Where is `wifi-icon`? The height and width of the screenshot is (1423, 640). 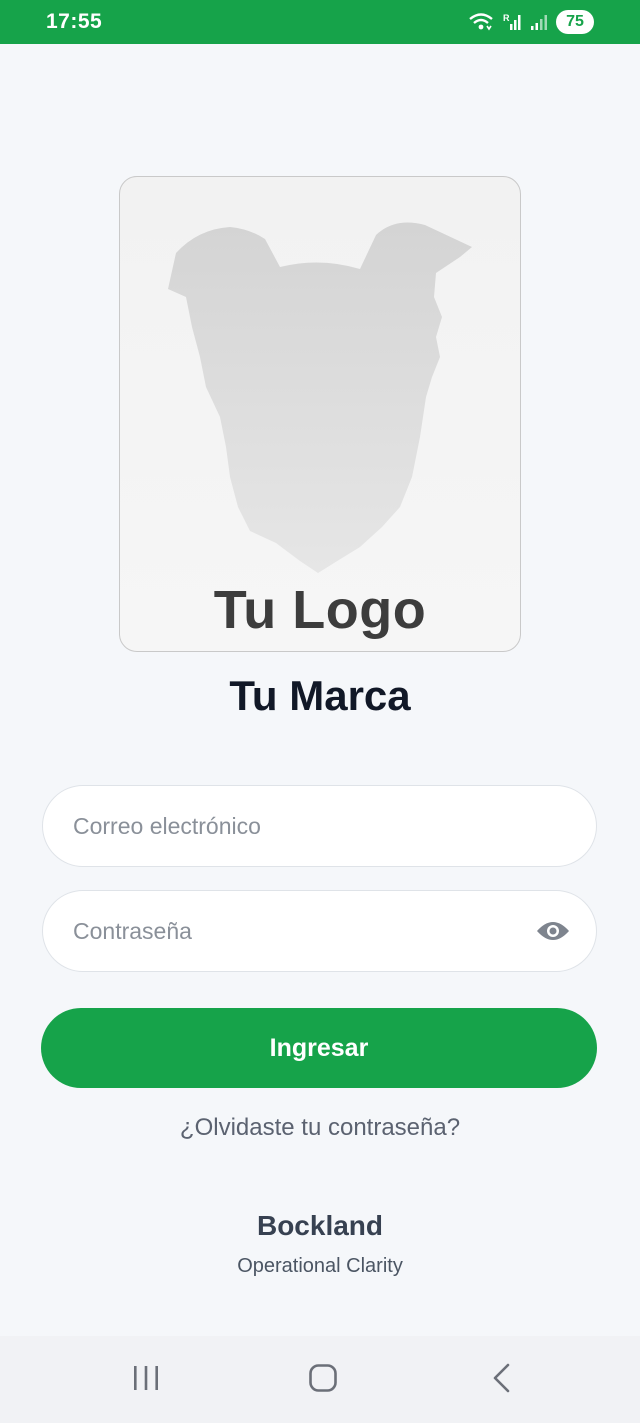 wifi-icon is located at coordinates (481, 22).